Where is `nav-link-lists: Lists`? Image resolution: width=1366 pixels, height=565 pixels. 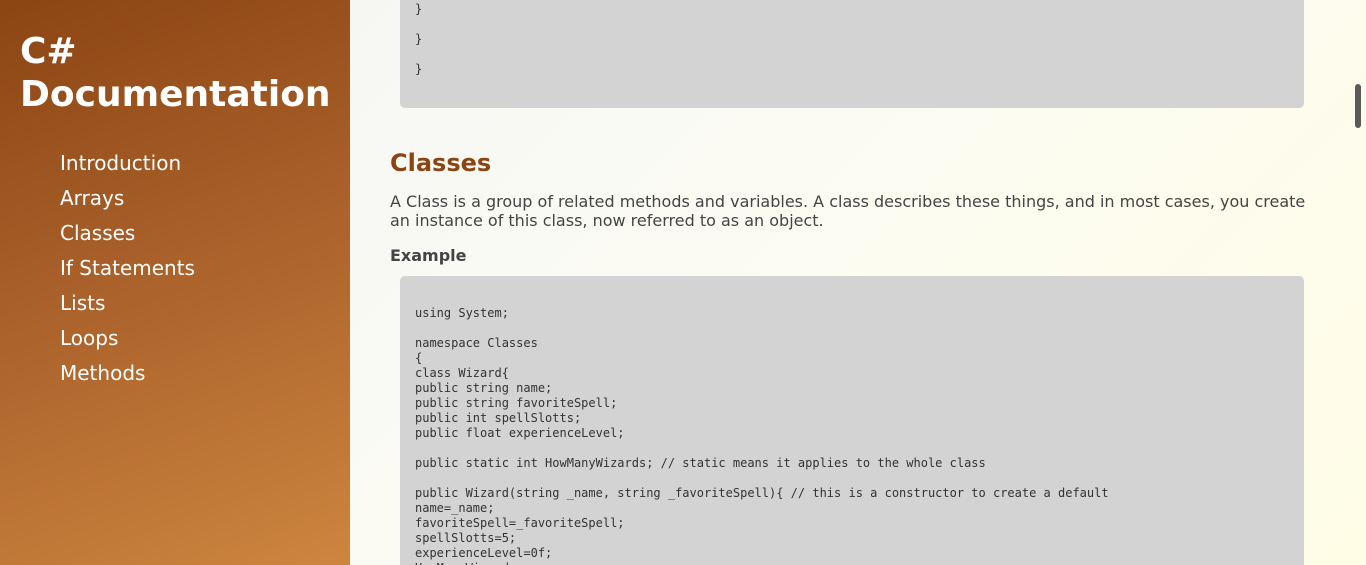 nav-link-lists: Lists is located at coordinates (82, 303).